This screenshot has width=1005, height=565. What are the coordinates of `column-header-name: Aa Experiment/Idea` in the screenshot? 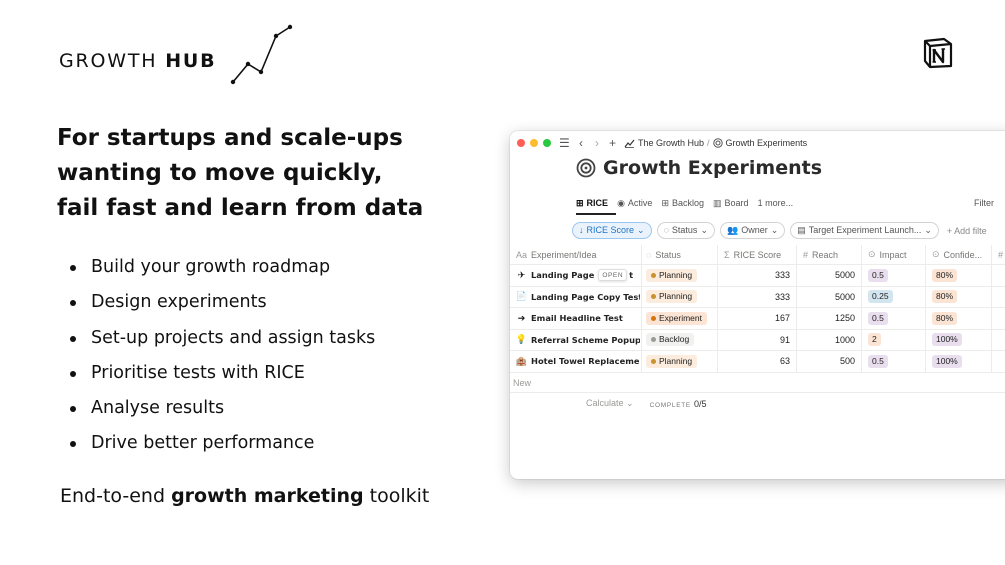 It's located at (578, 254).